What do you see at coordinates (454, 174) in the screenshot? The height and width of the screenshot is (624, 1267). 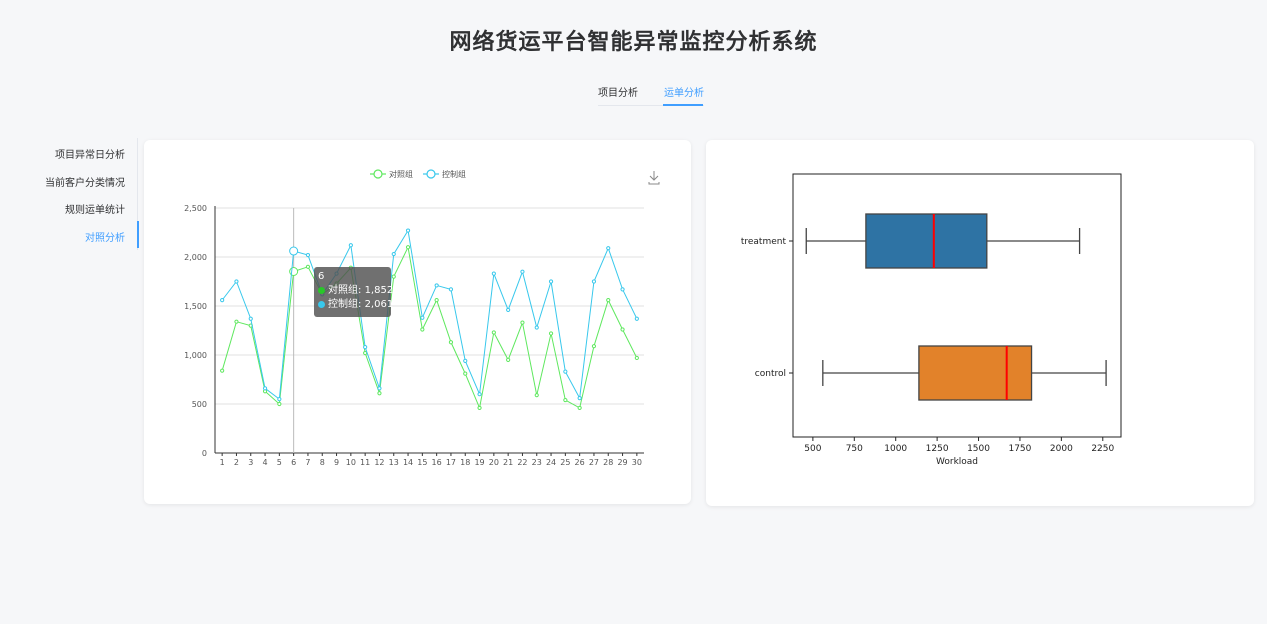 I see `legend-label-1: 控制组` at bounding box center [454, 174].